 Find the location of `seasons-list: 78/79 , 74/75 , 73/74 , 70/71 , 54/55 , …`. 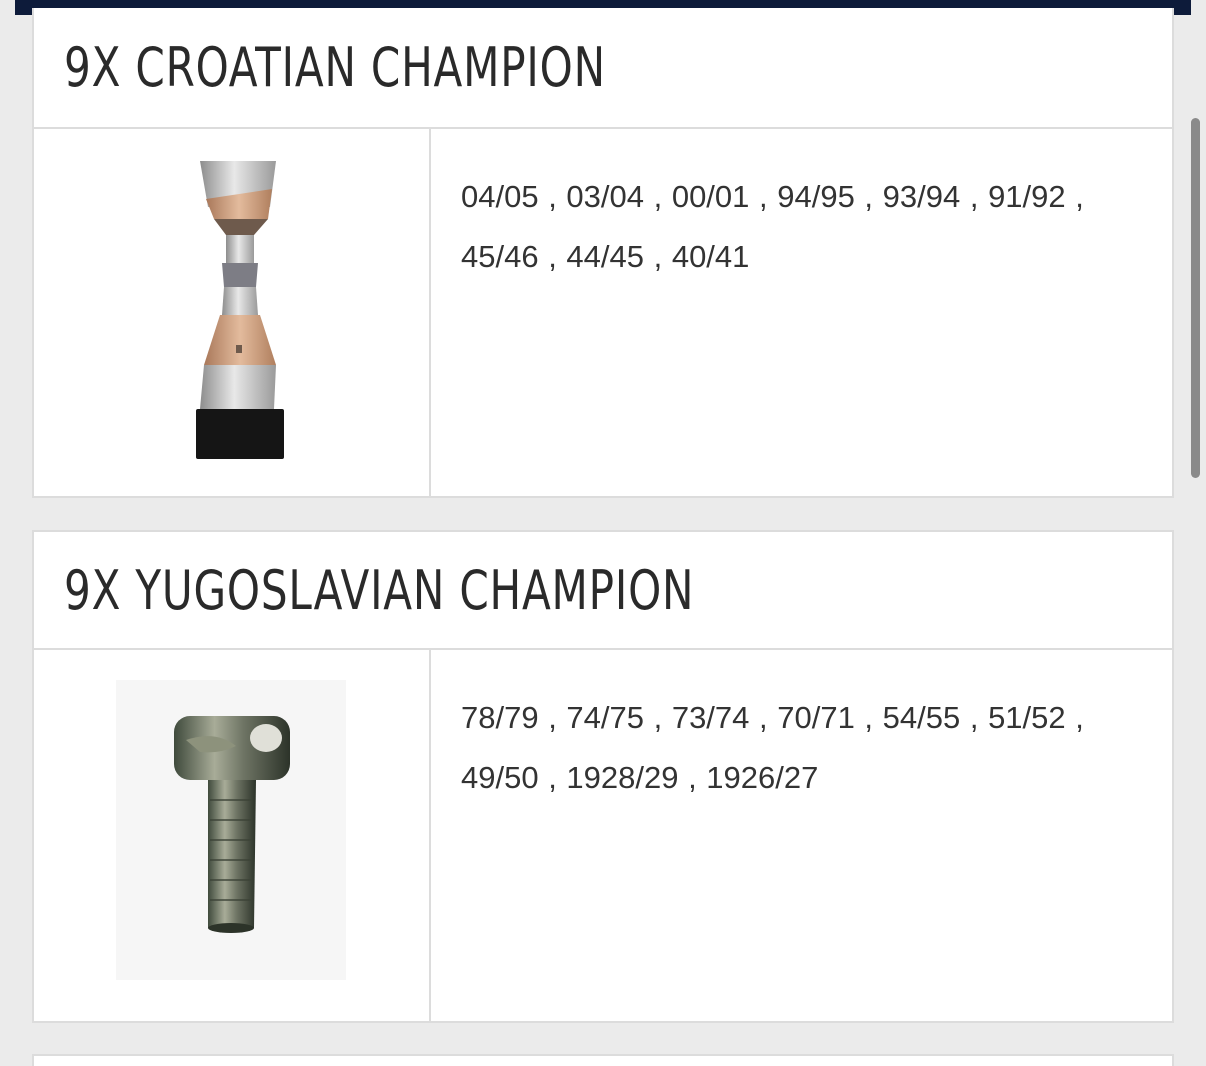

seasons-list: 78/79 , 74/75 , 73/74 , 70/71 , 54/55 , … is located at coordinates (772, 747).